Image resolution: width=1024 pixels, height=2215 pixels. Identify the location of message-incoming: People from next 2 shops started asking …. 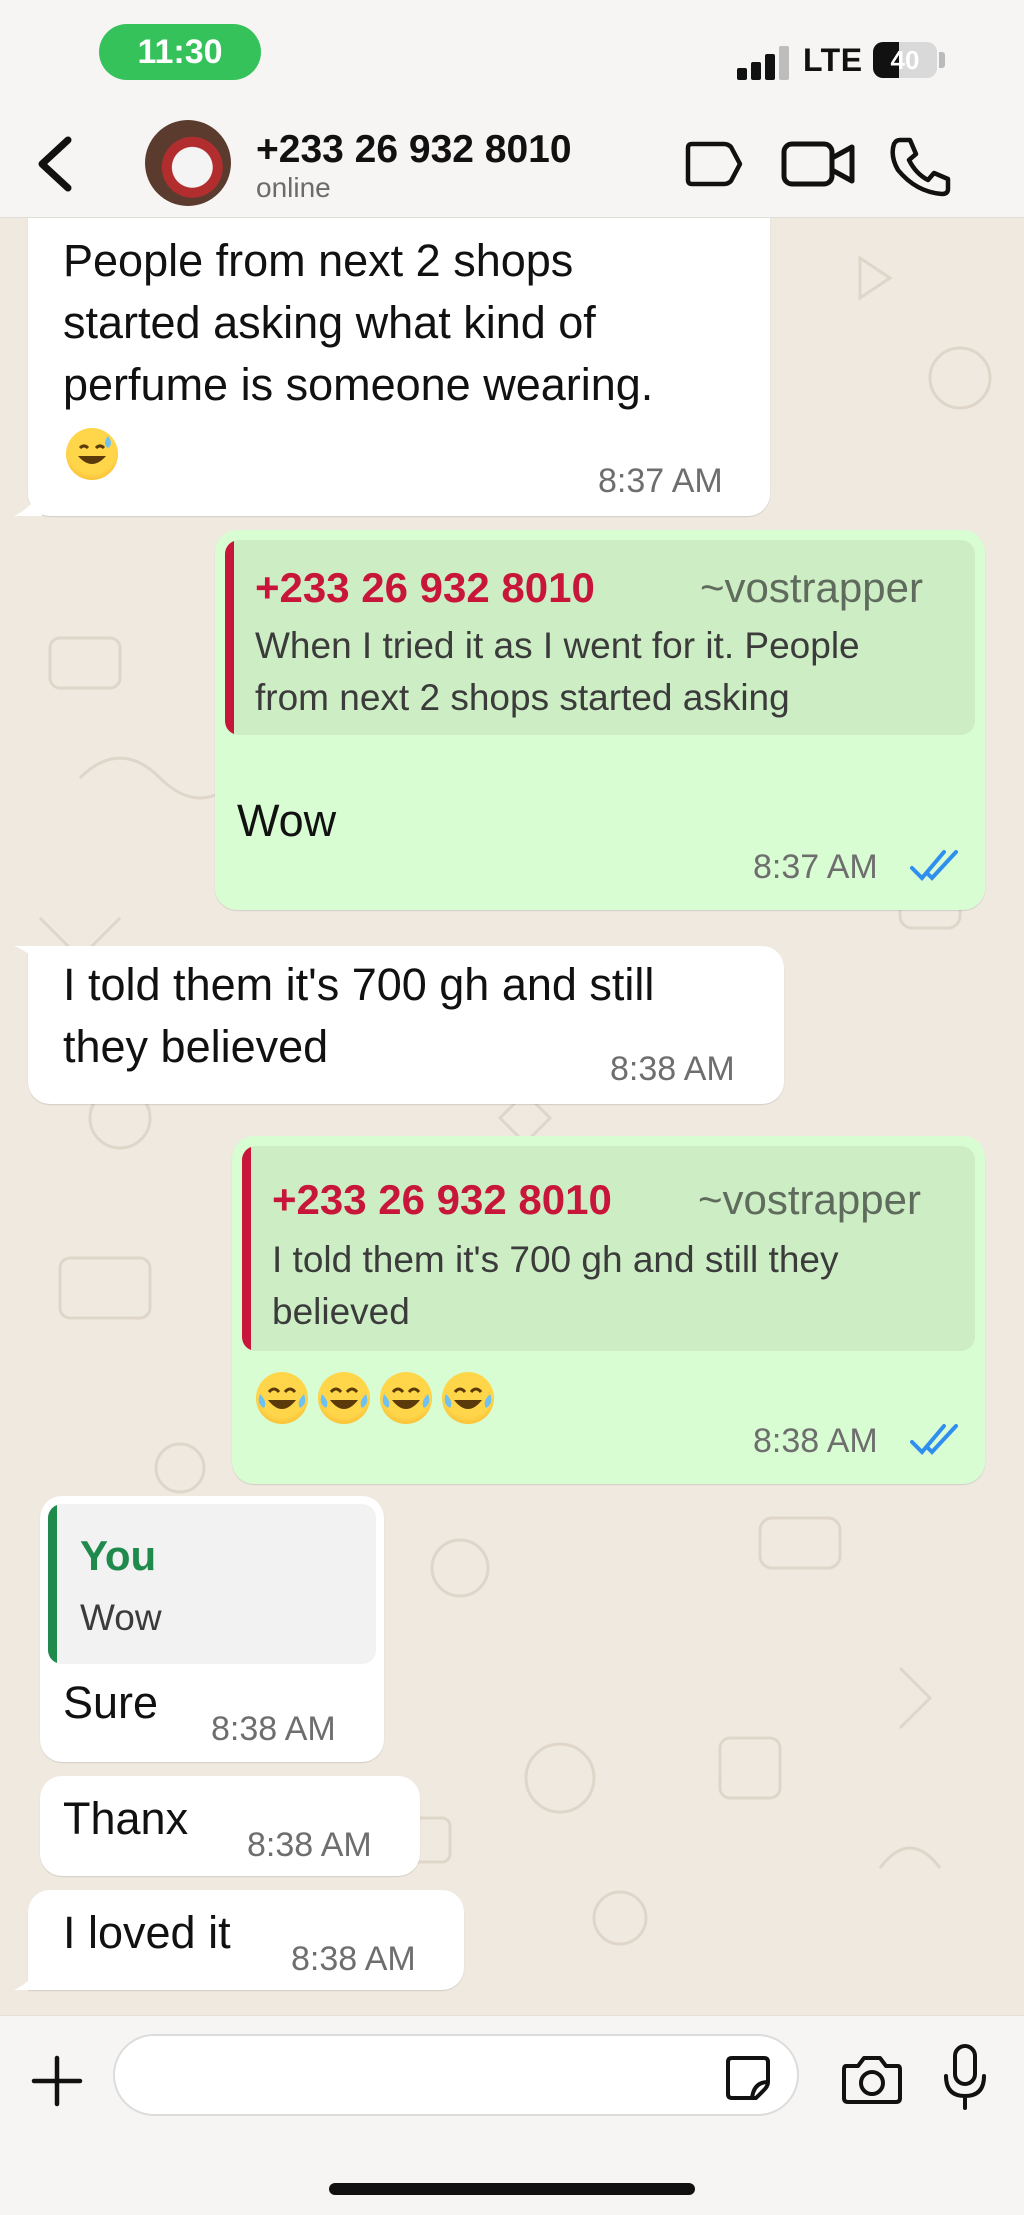
(399, 367).